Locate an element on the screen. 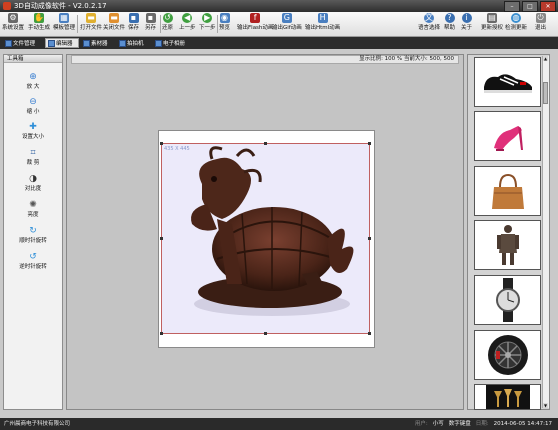 The width and height of the screenshot is (558, 430). export-flash-button: f 输出Flash动画 is located at coordinates (255, 24).